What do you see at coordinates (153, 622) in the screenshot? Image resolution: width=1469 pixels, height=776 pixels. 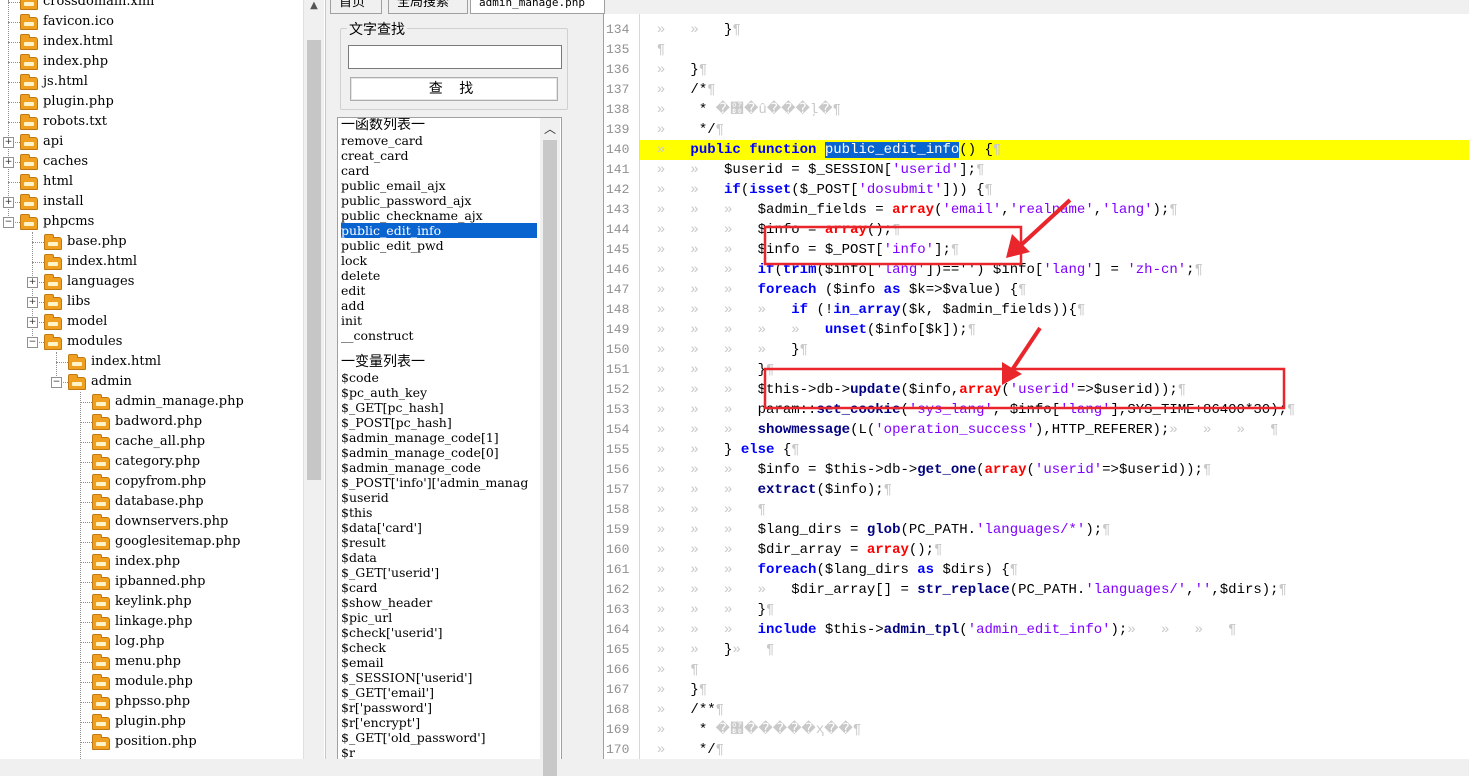 I see `tree-file-item: linkage.php` at bounding box center [153, 622].